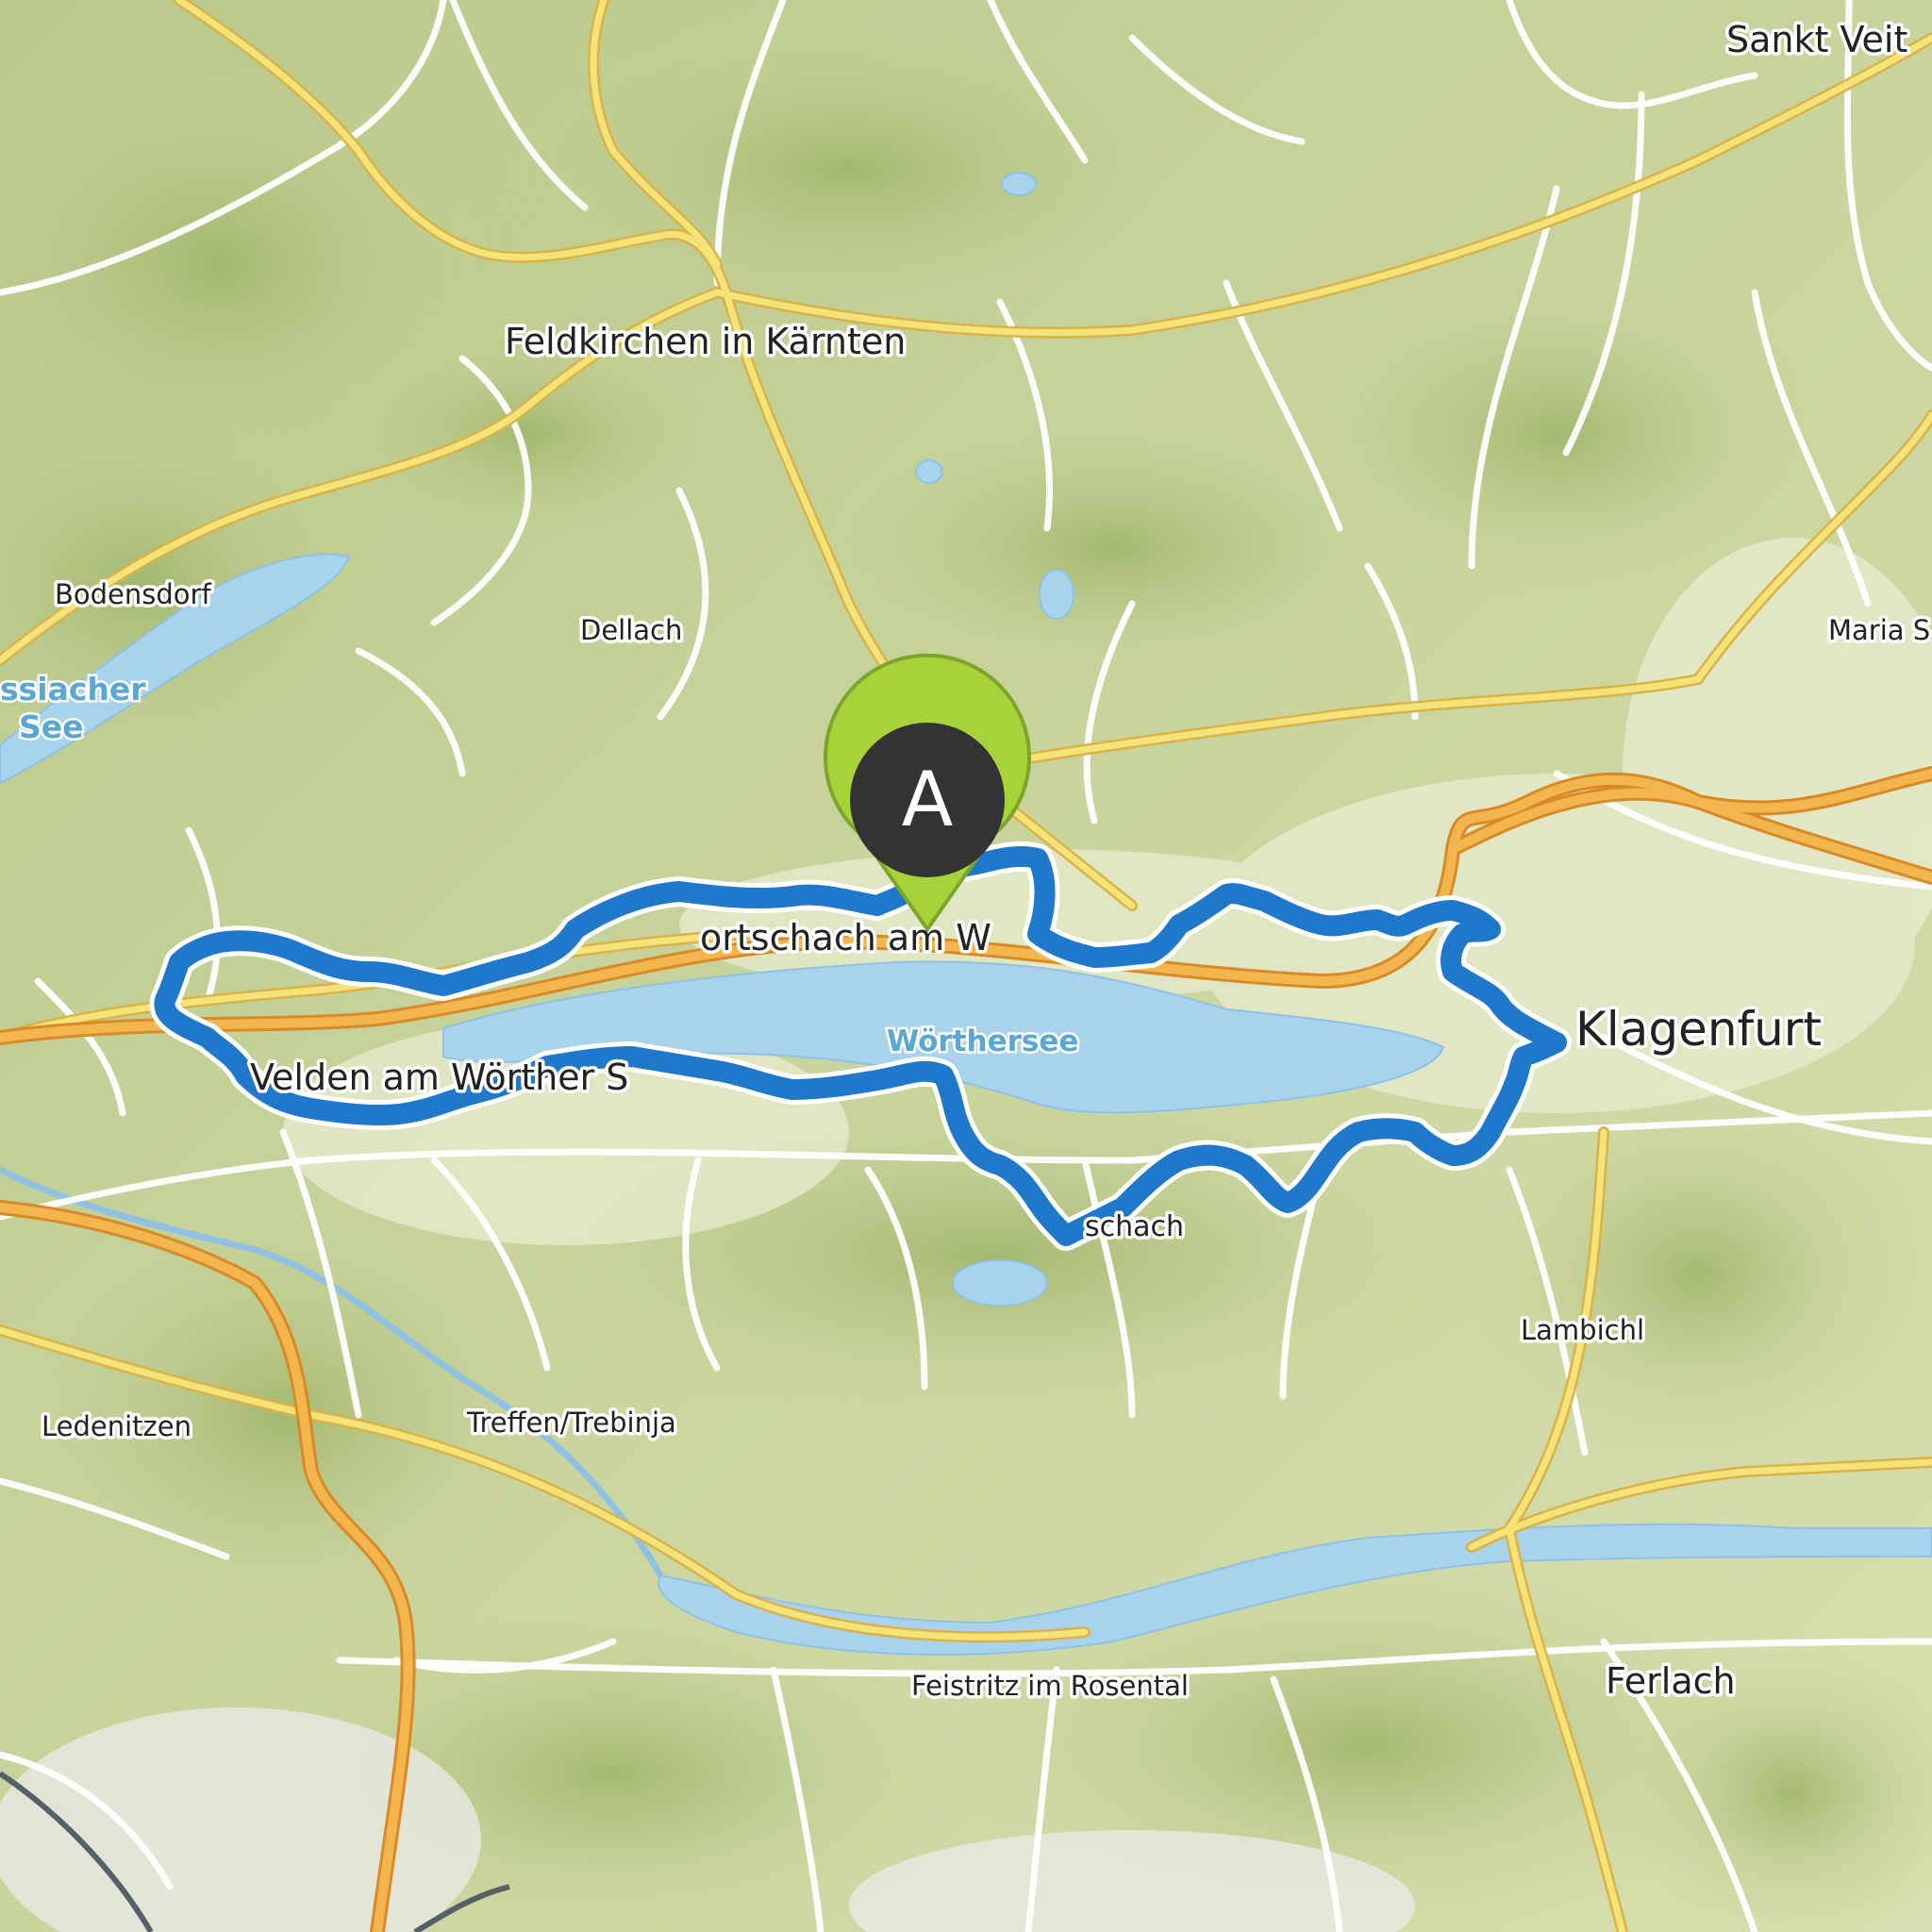  What do you see at coordinates (1817, 40) in the screenshot?
I see `label-sankt-veit: Sankt Veit` at bounding box center [1817, 40].